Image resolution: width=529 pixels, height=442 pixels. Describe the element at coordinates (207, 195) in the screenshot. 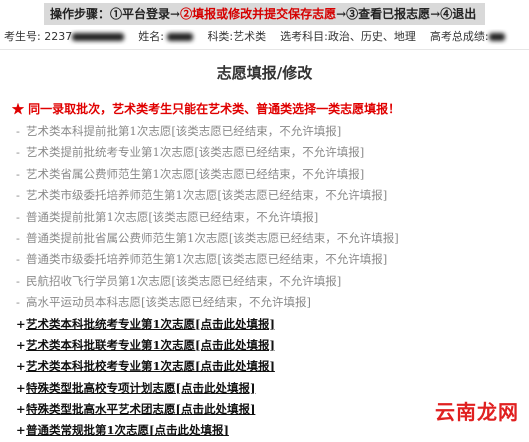

I see `closed-item-text: 艺术类市级委托培养师范生第1次志愿[该类志愿已经结束，不允许填报]` at that location.